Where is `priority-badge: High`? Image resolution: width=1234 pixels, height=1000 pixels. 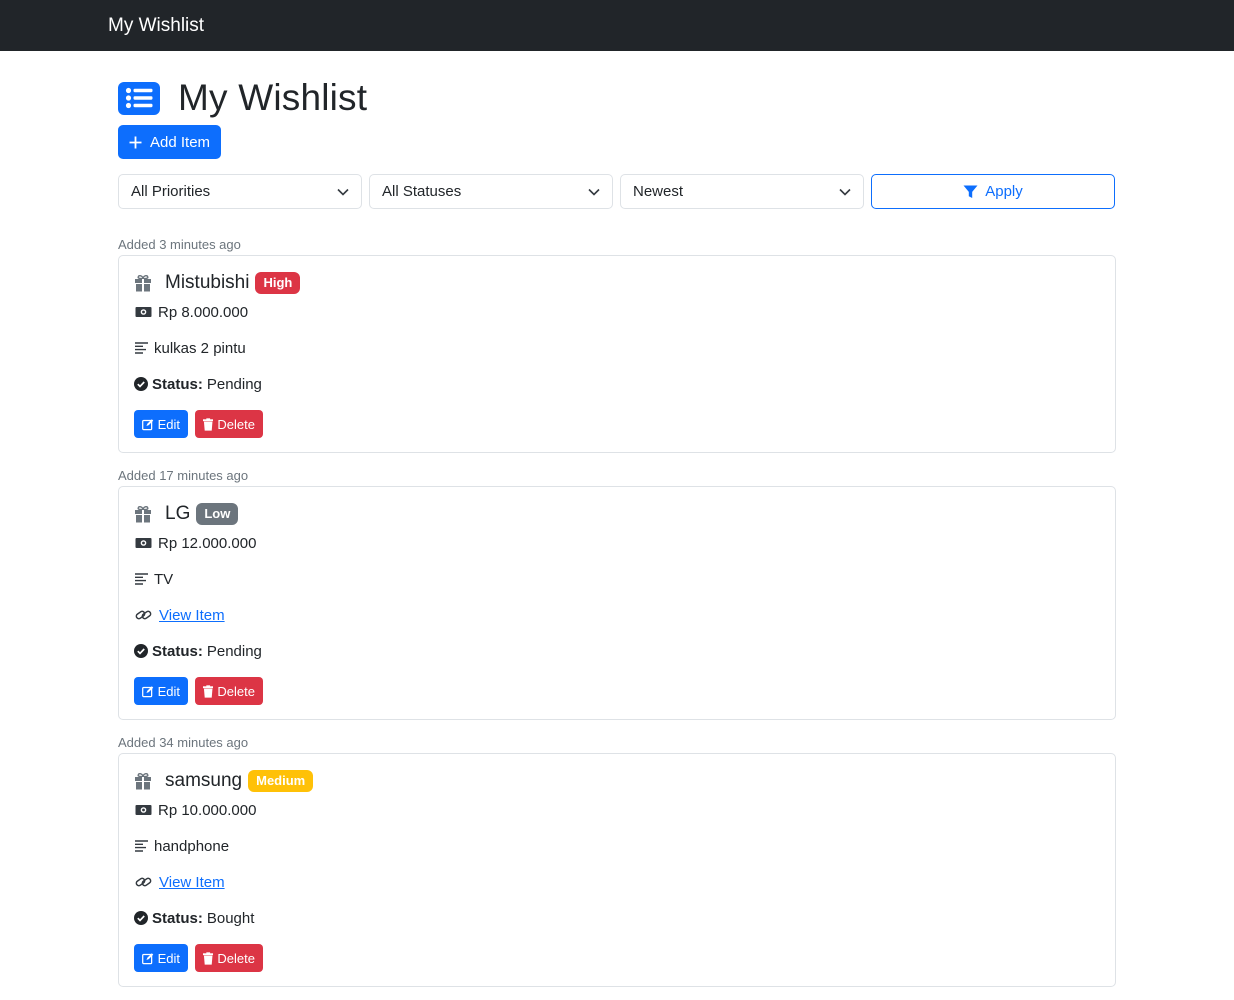
priority-badge: High is located at coordinates (278, 283).